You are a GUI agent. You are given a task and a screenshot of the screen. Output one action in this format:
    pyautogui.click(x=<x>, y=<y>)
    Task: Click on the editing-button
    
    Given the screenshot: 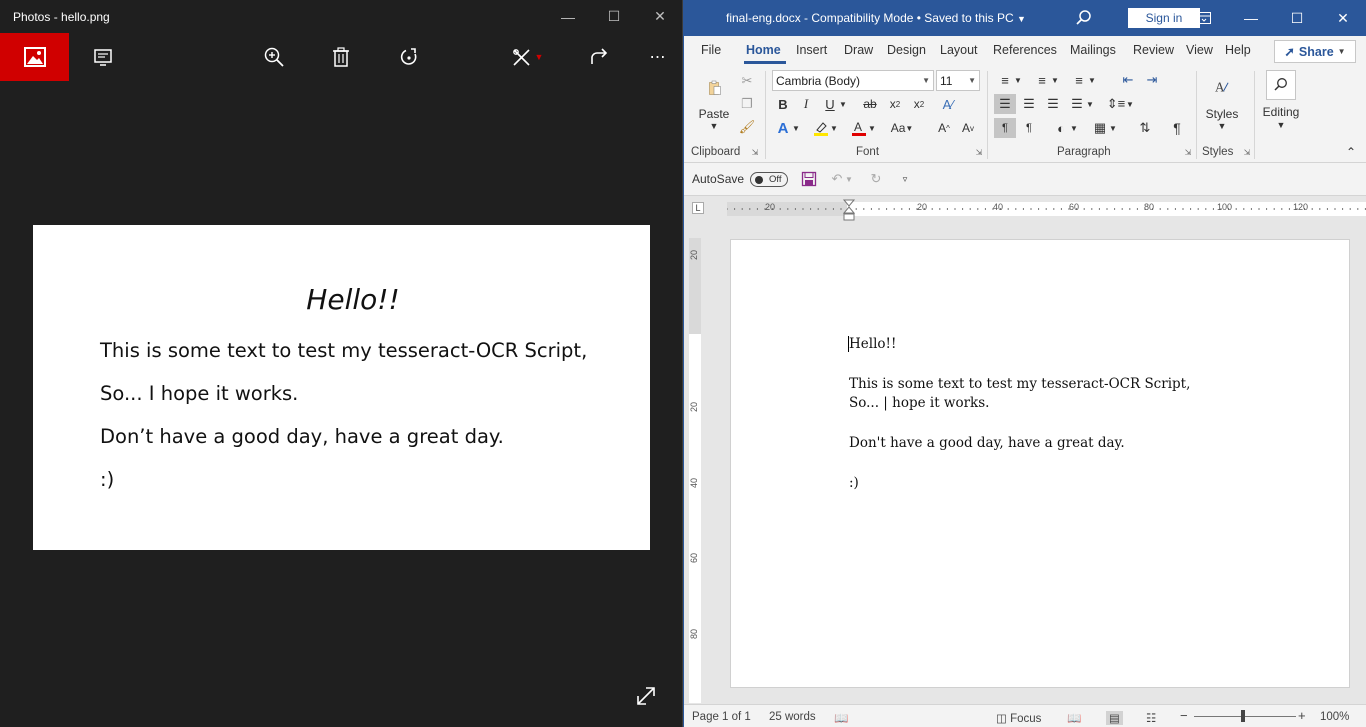 What is the action you would take?
    pyautogui.click(x=1281, y=85)
    